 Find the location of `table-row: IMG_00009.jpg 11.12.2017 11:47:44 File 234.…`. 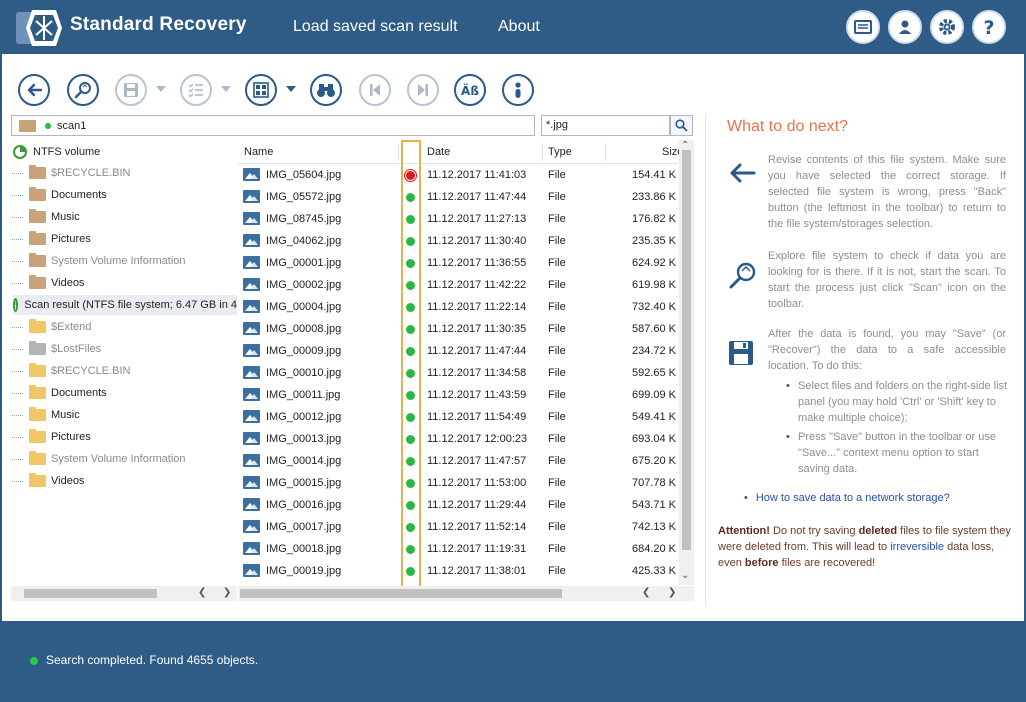

table-row: IMG_00009.jpg 11.12.2017 11:47:44 File 234.… is located at coordinates (458, 351).